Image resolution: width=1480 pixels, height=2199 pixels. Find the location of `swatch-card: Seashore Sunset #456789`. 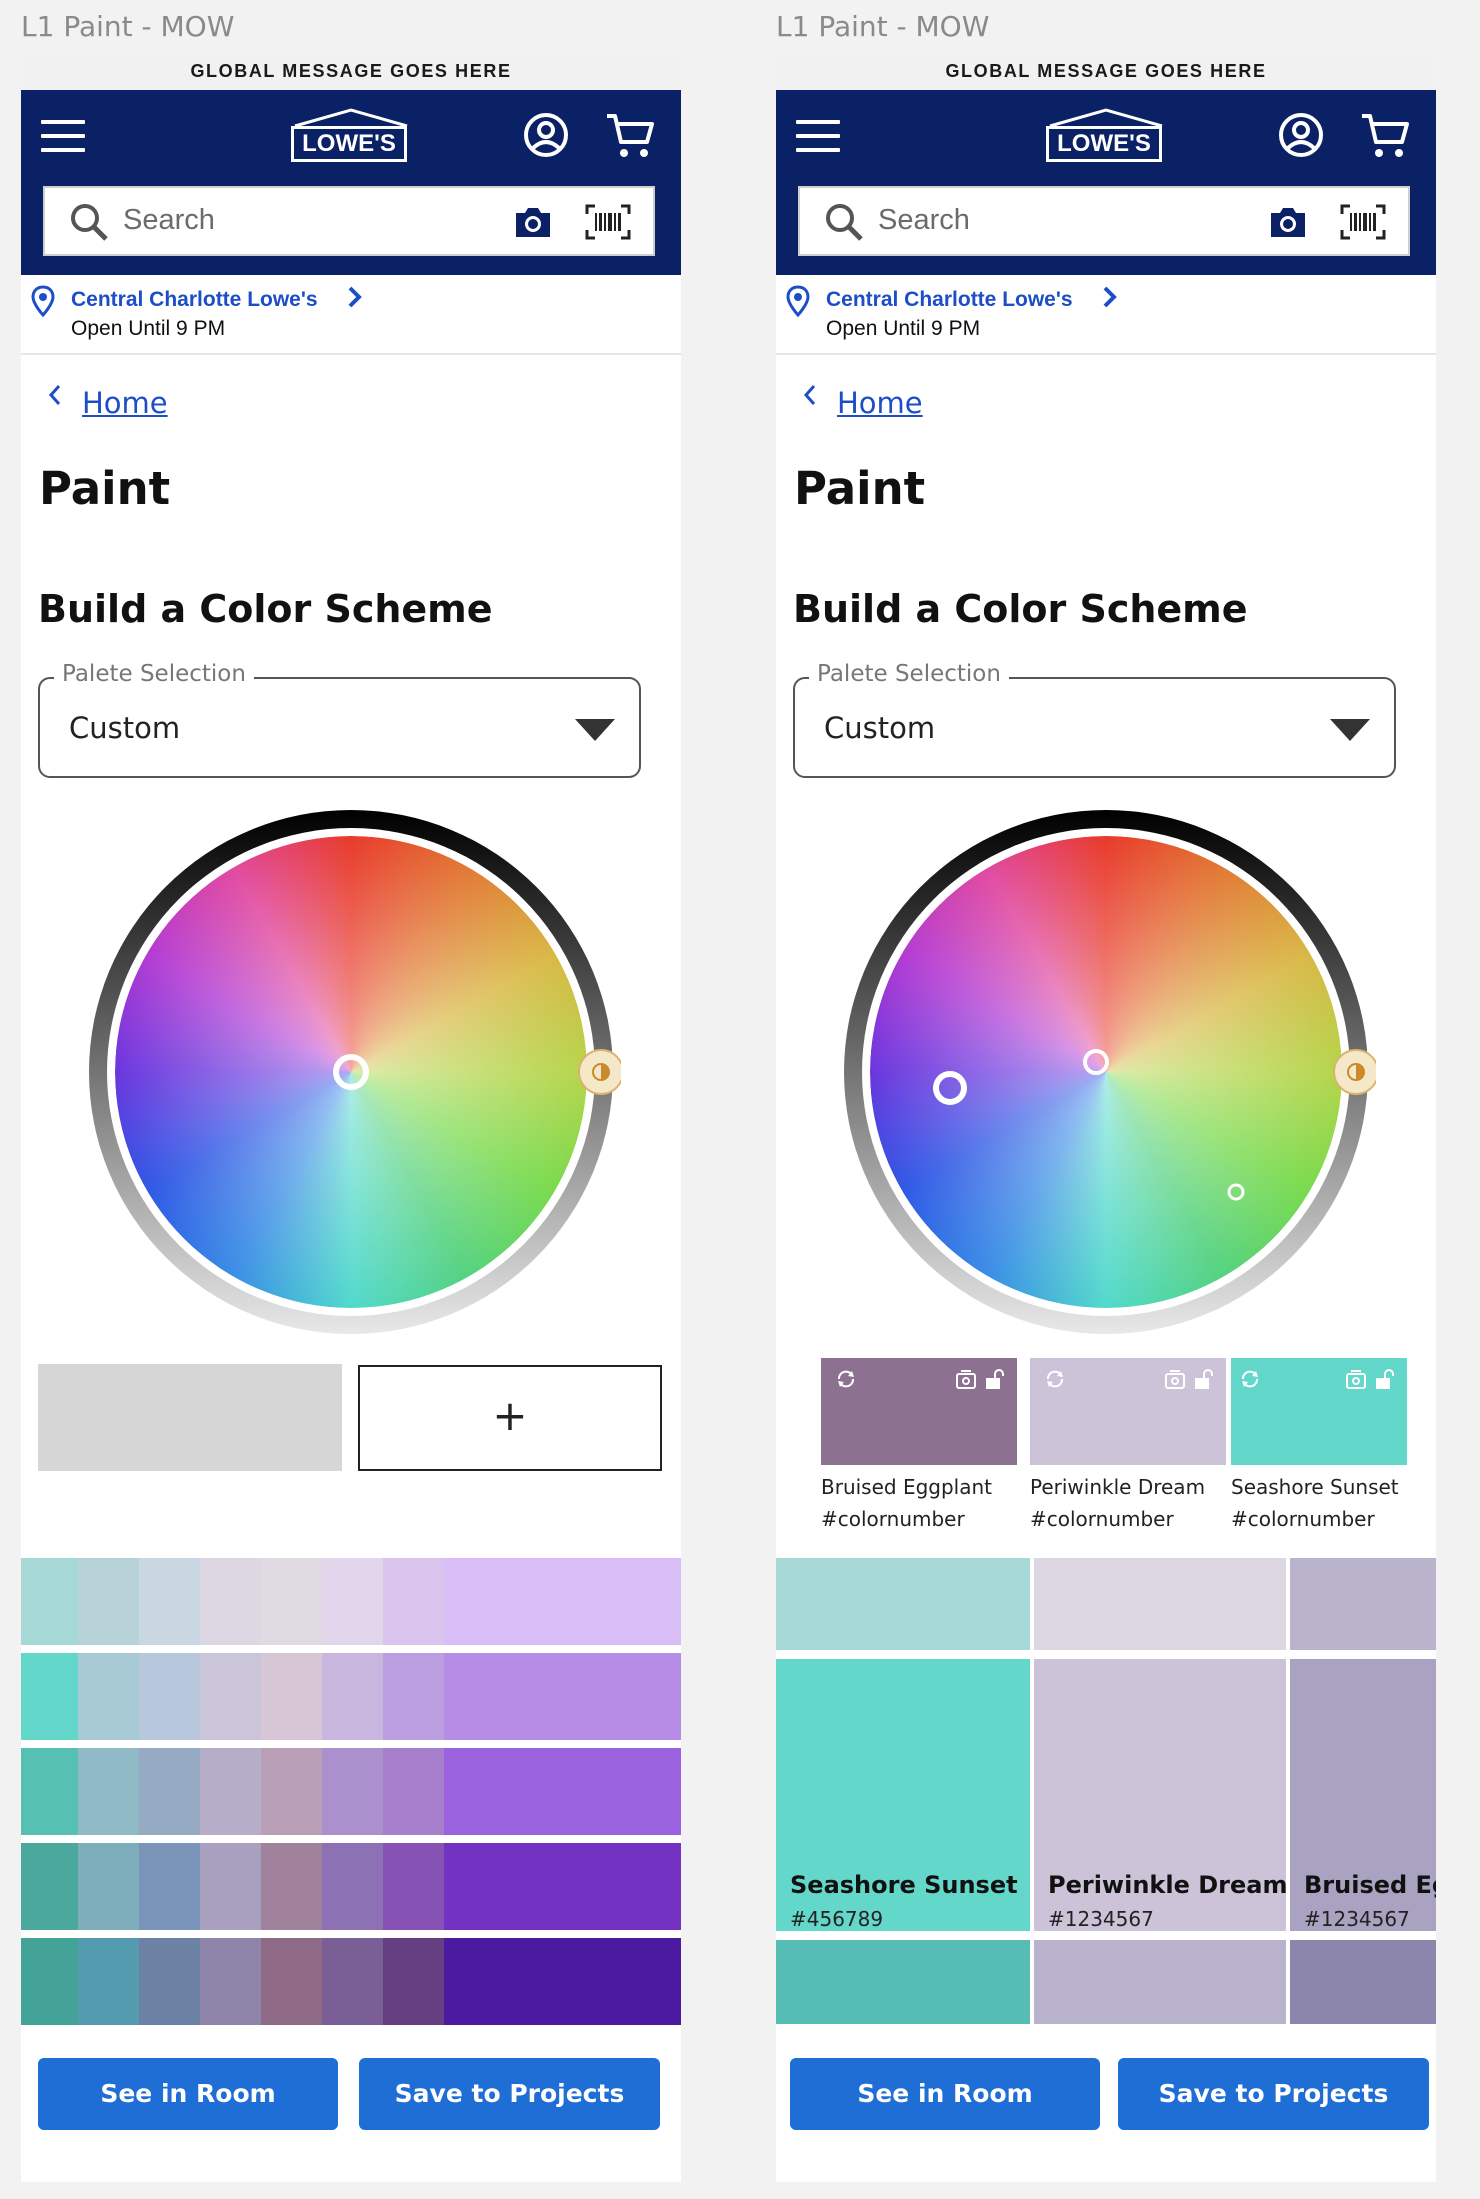

swatch-card: Seashore Sunset #456789 is located at coordinates (903, 1795).